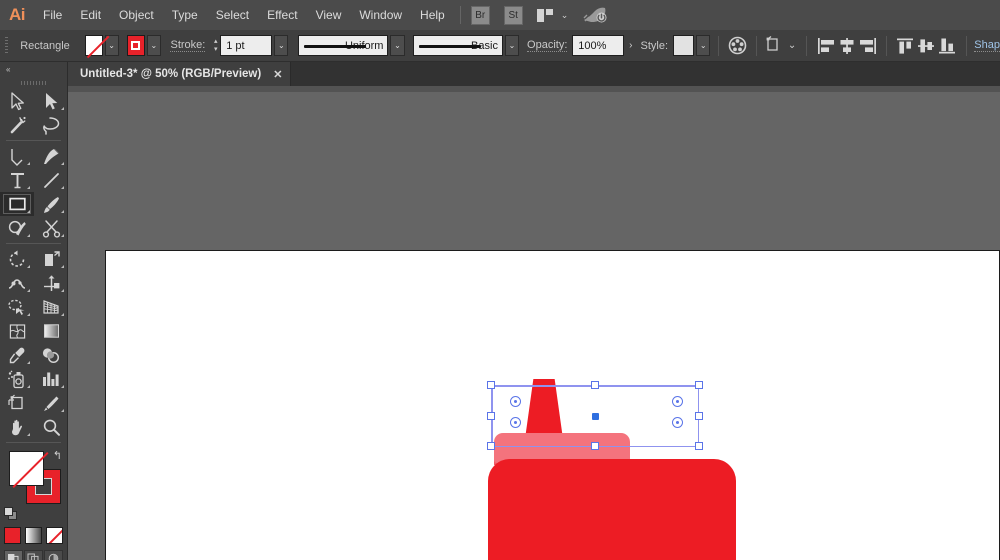 The image size is (1000, 560). Describe the element at coordinates (515, 401) in the screenshot. I see `live-corner-widget-top-left` at that location.